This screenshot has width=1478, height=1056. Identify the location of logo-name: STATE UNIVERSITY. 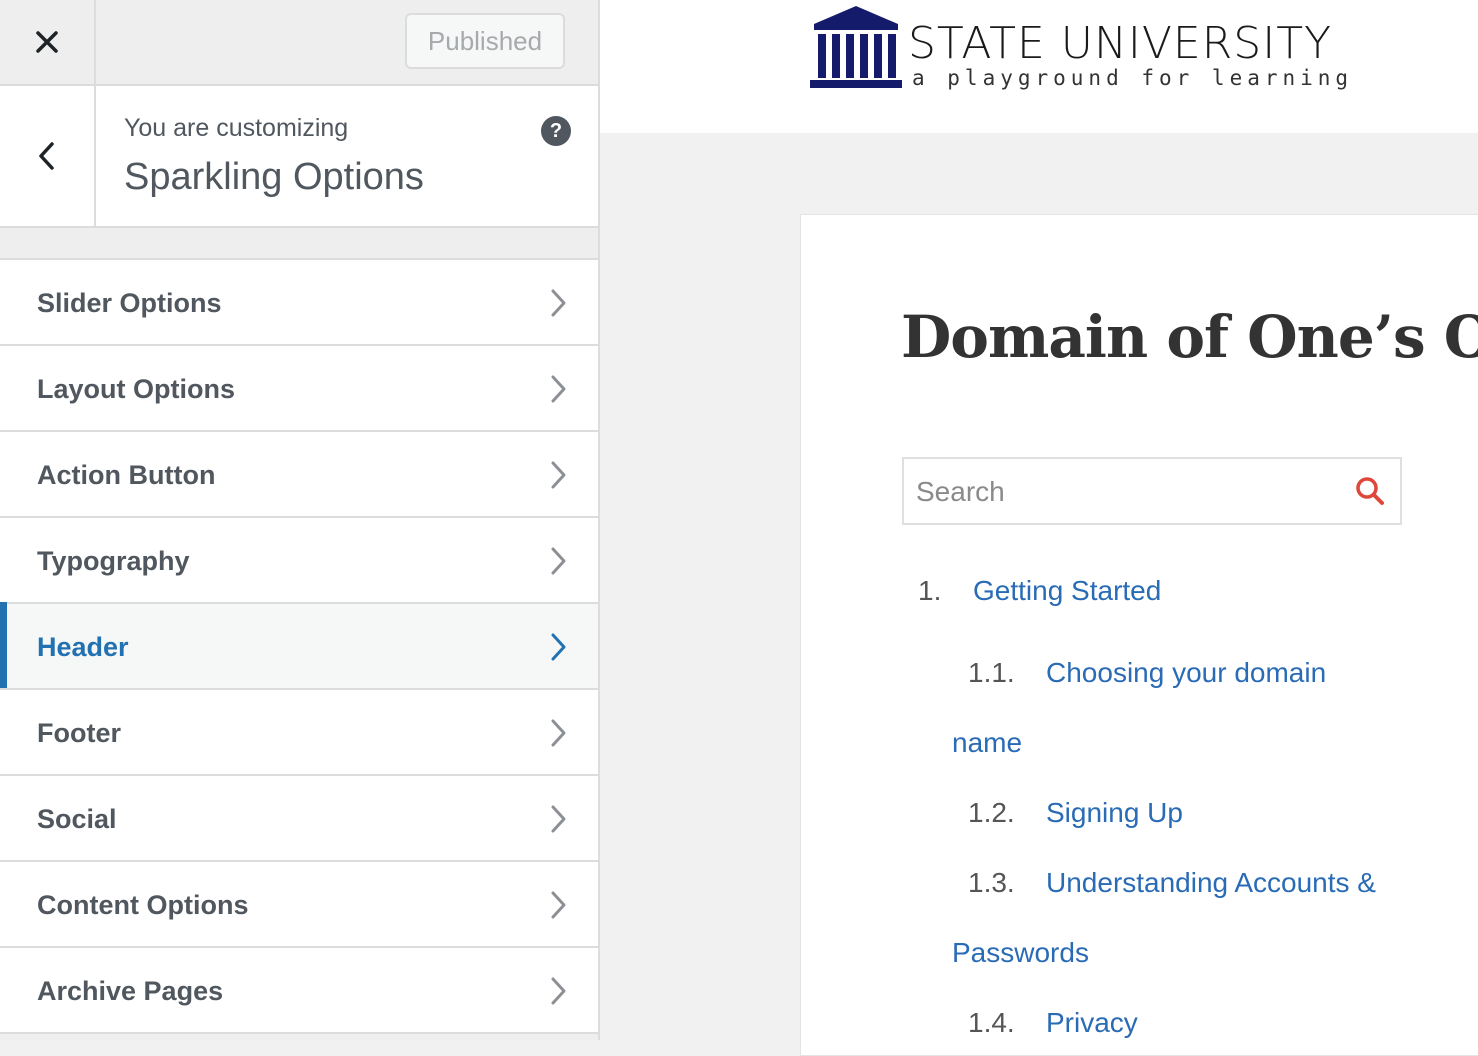
(1120, 43).